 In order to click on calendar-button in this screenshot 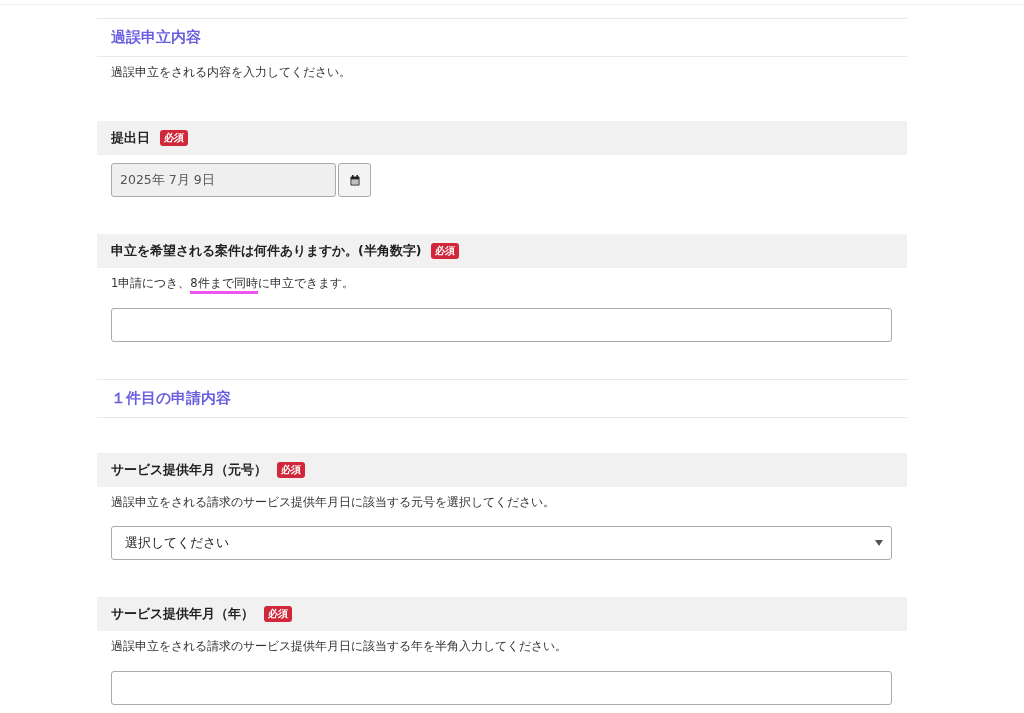, I will do `click(354, 180)`.